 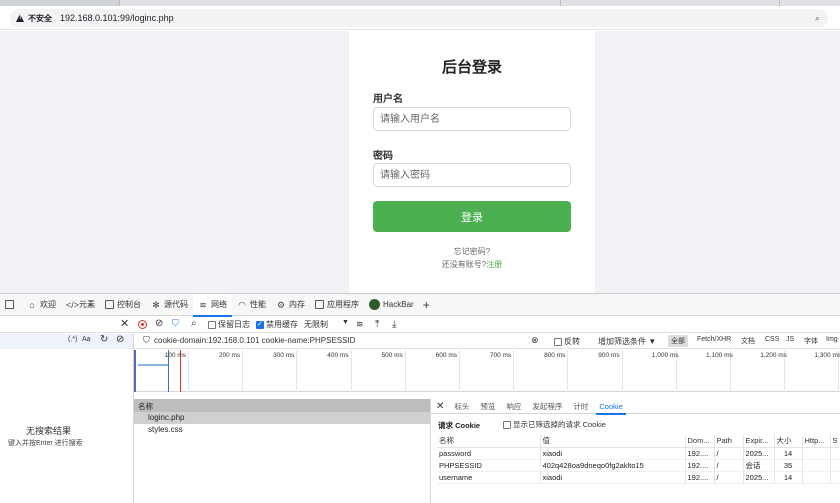 What do you see at coordinates (123, 305) in the screenshot?
I see `tab-console: 控制台` at bounding box center [123, 305].